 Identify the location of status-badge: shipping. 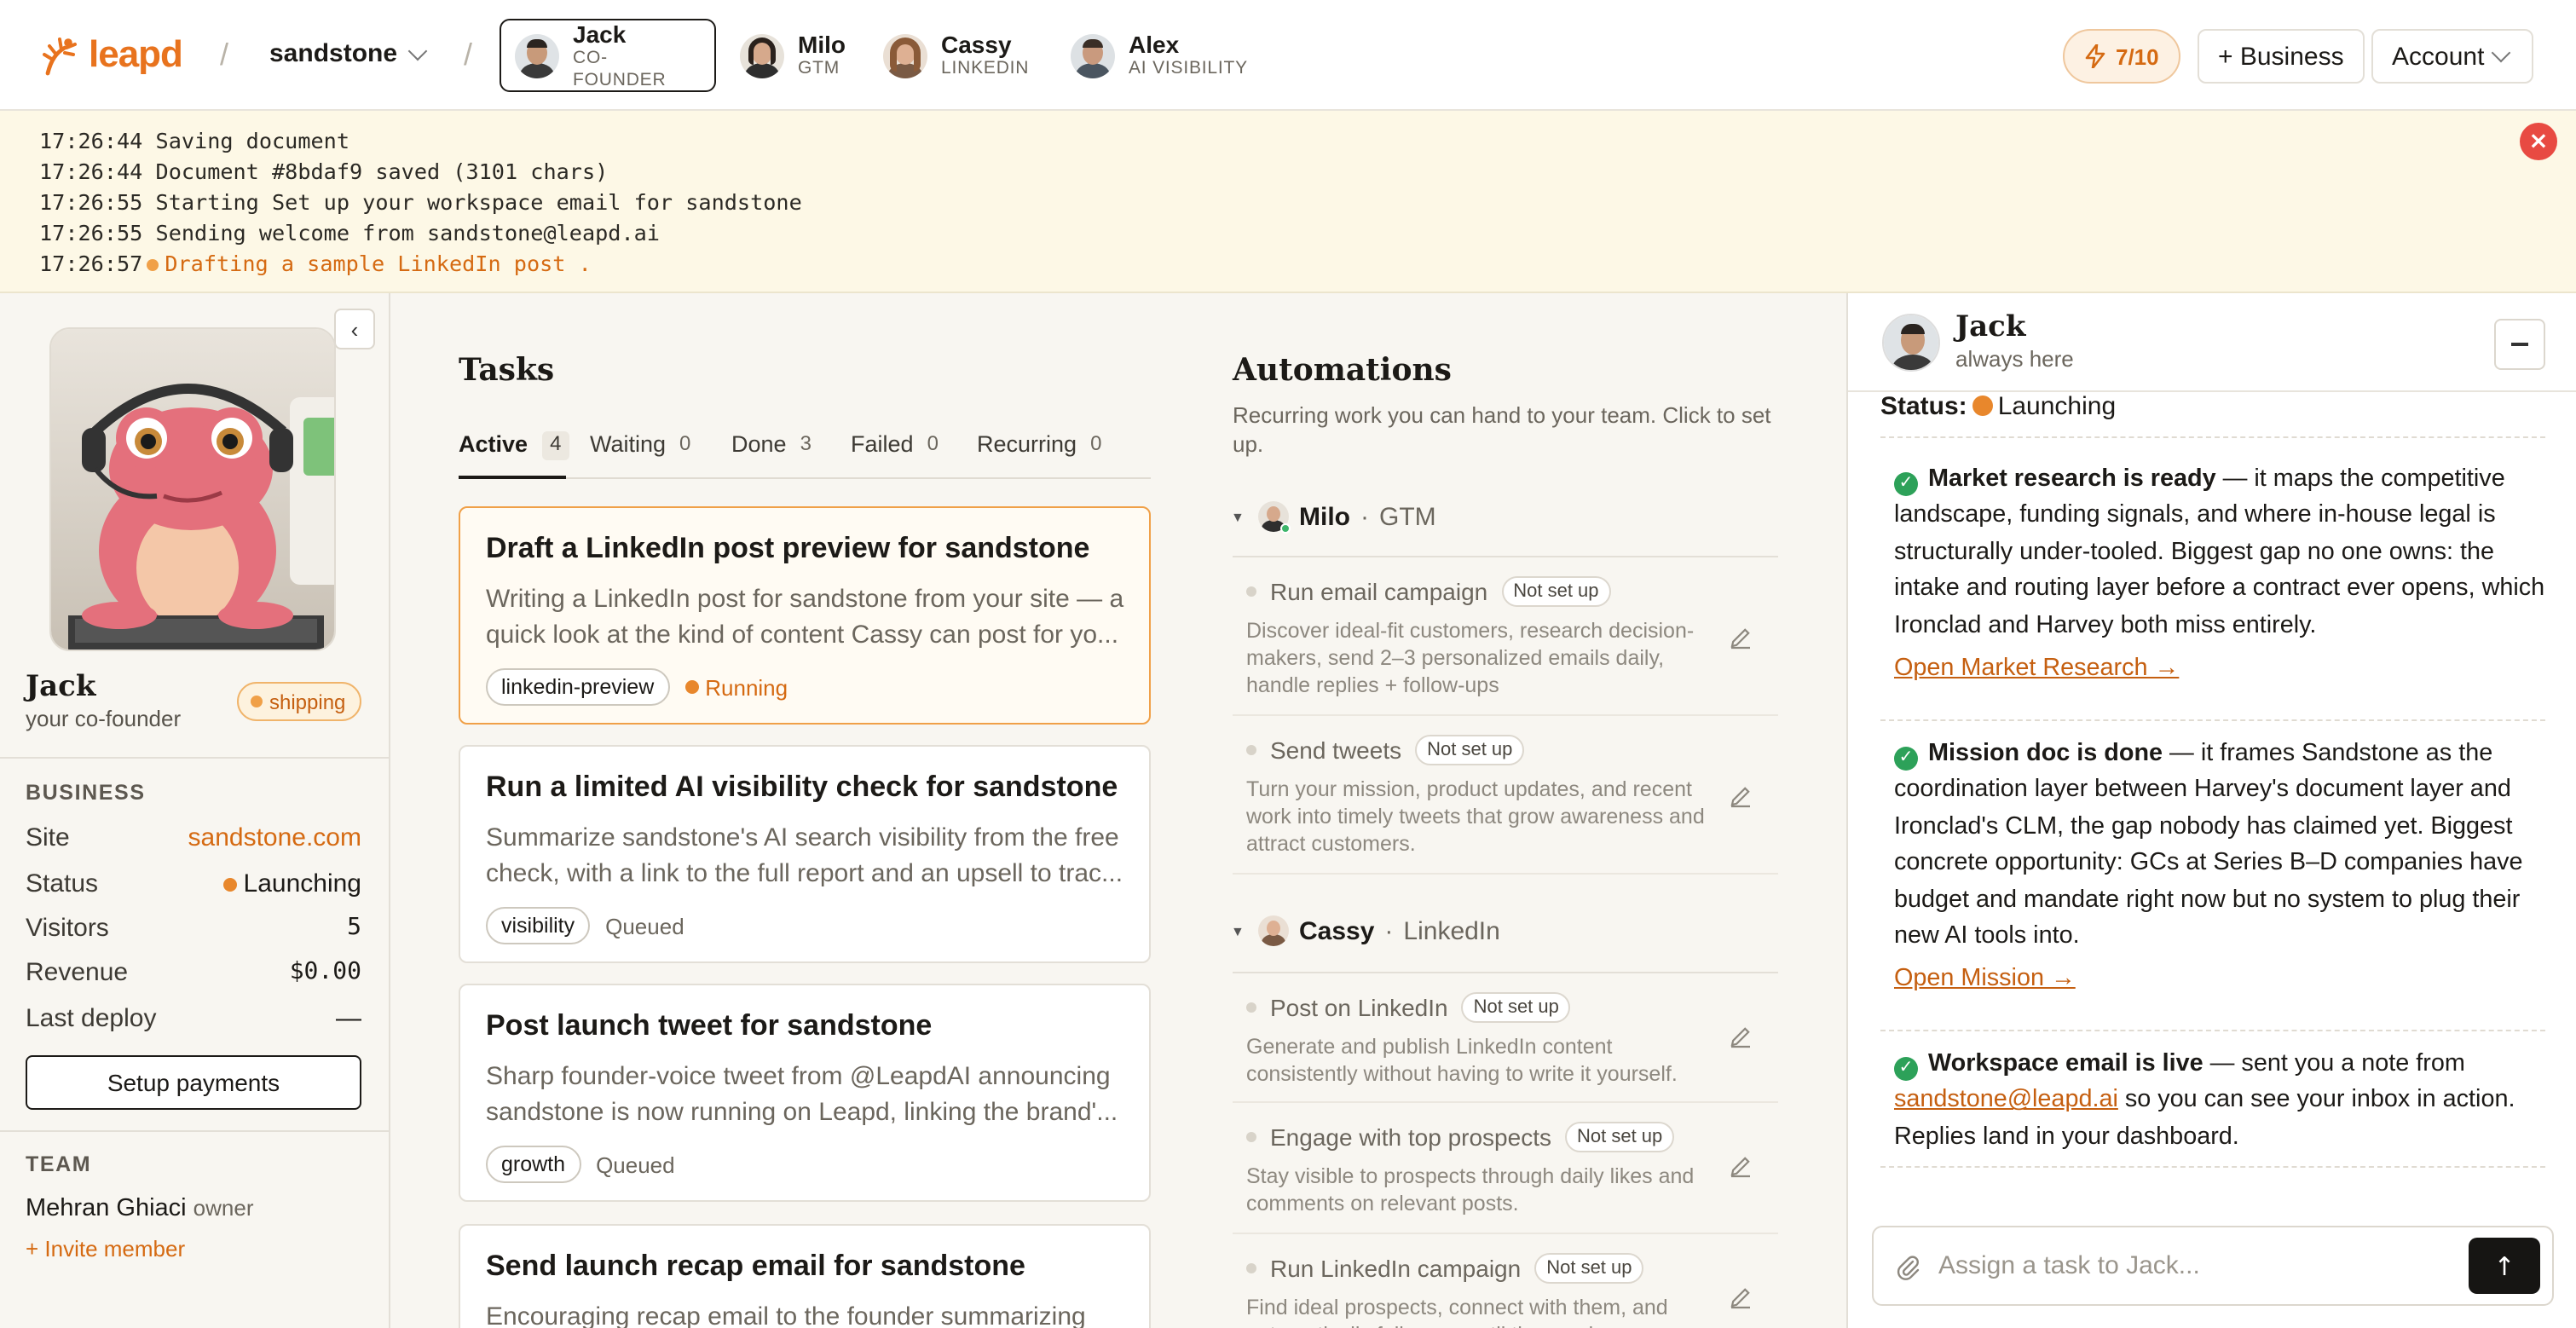
(299, 701).